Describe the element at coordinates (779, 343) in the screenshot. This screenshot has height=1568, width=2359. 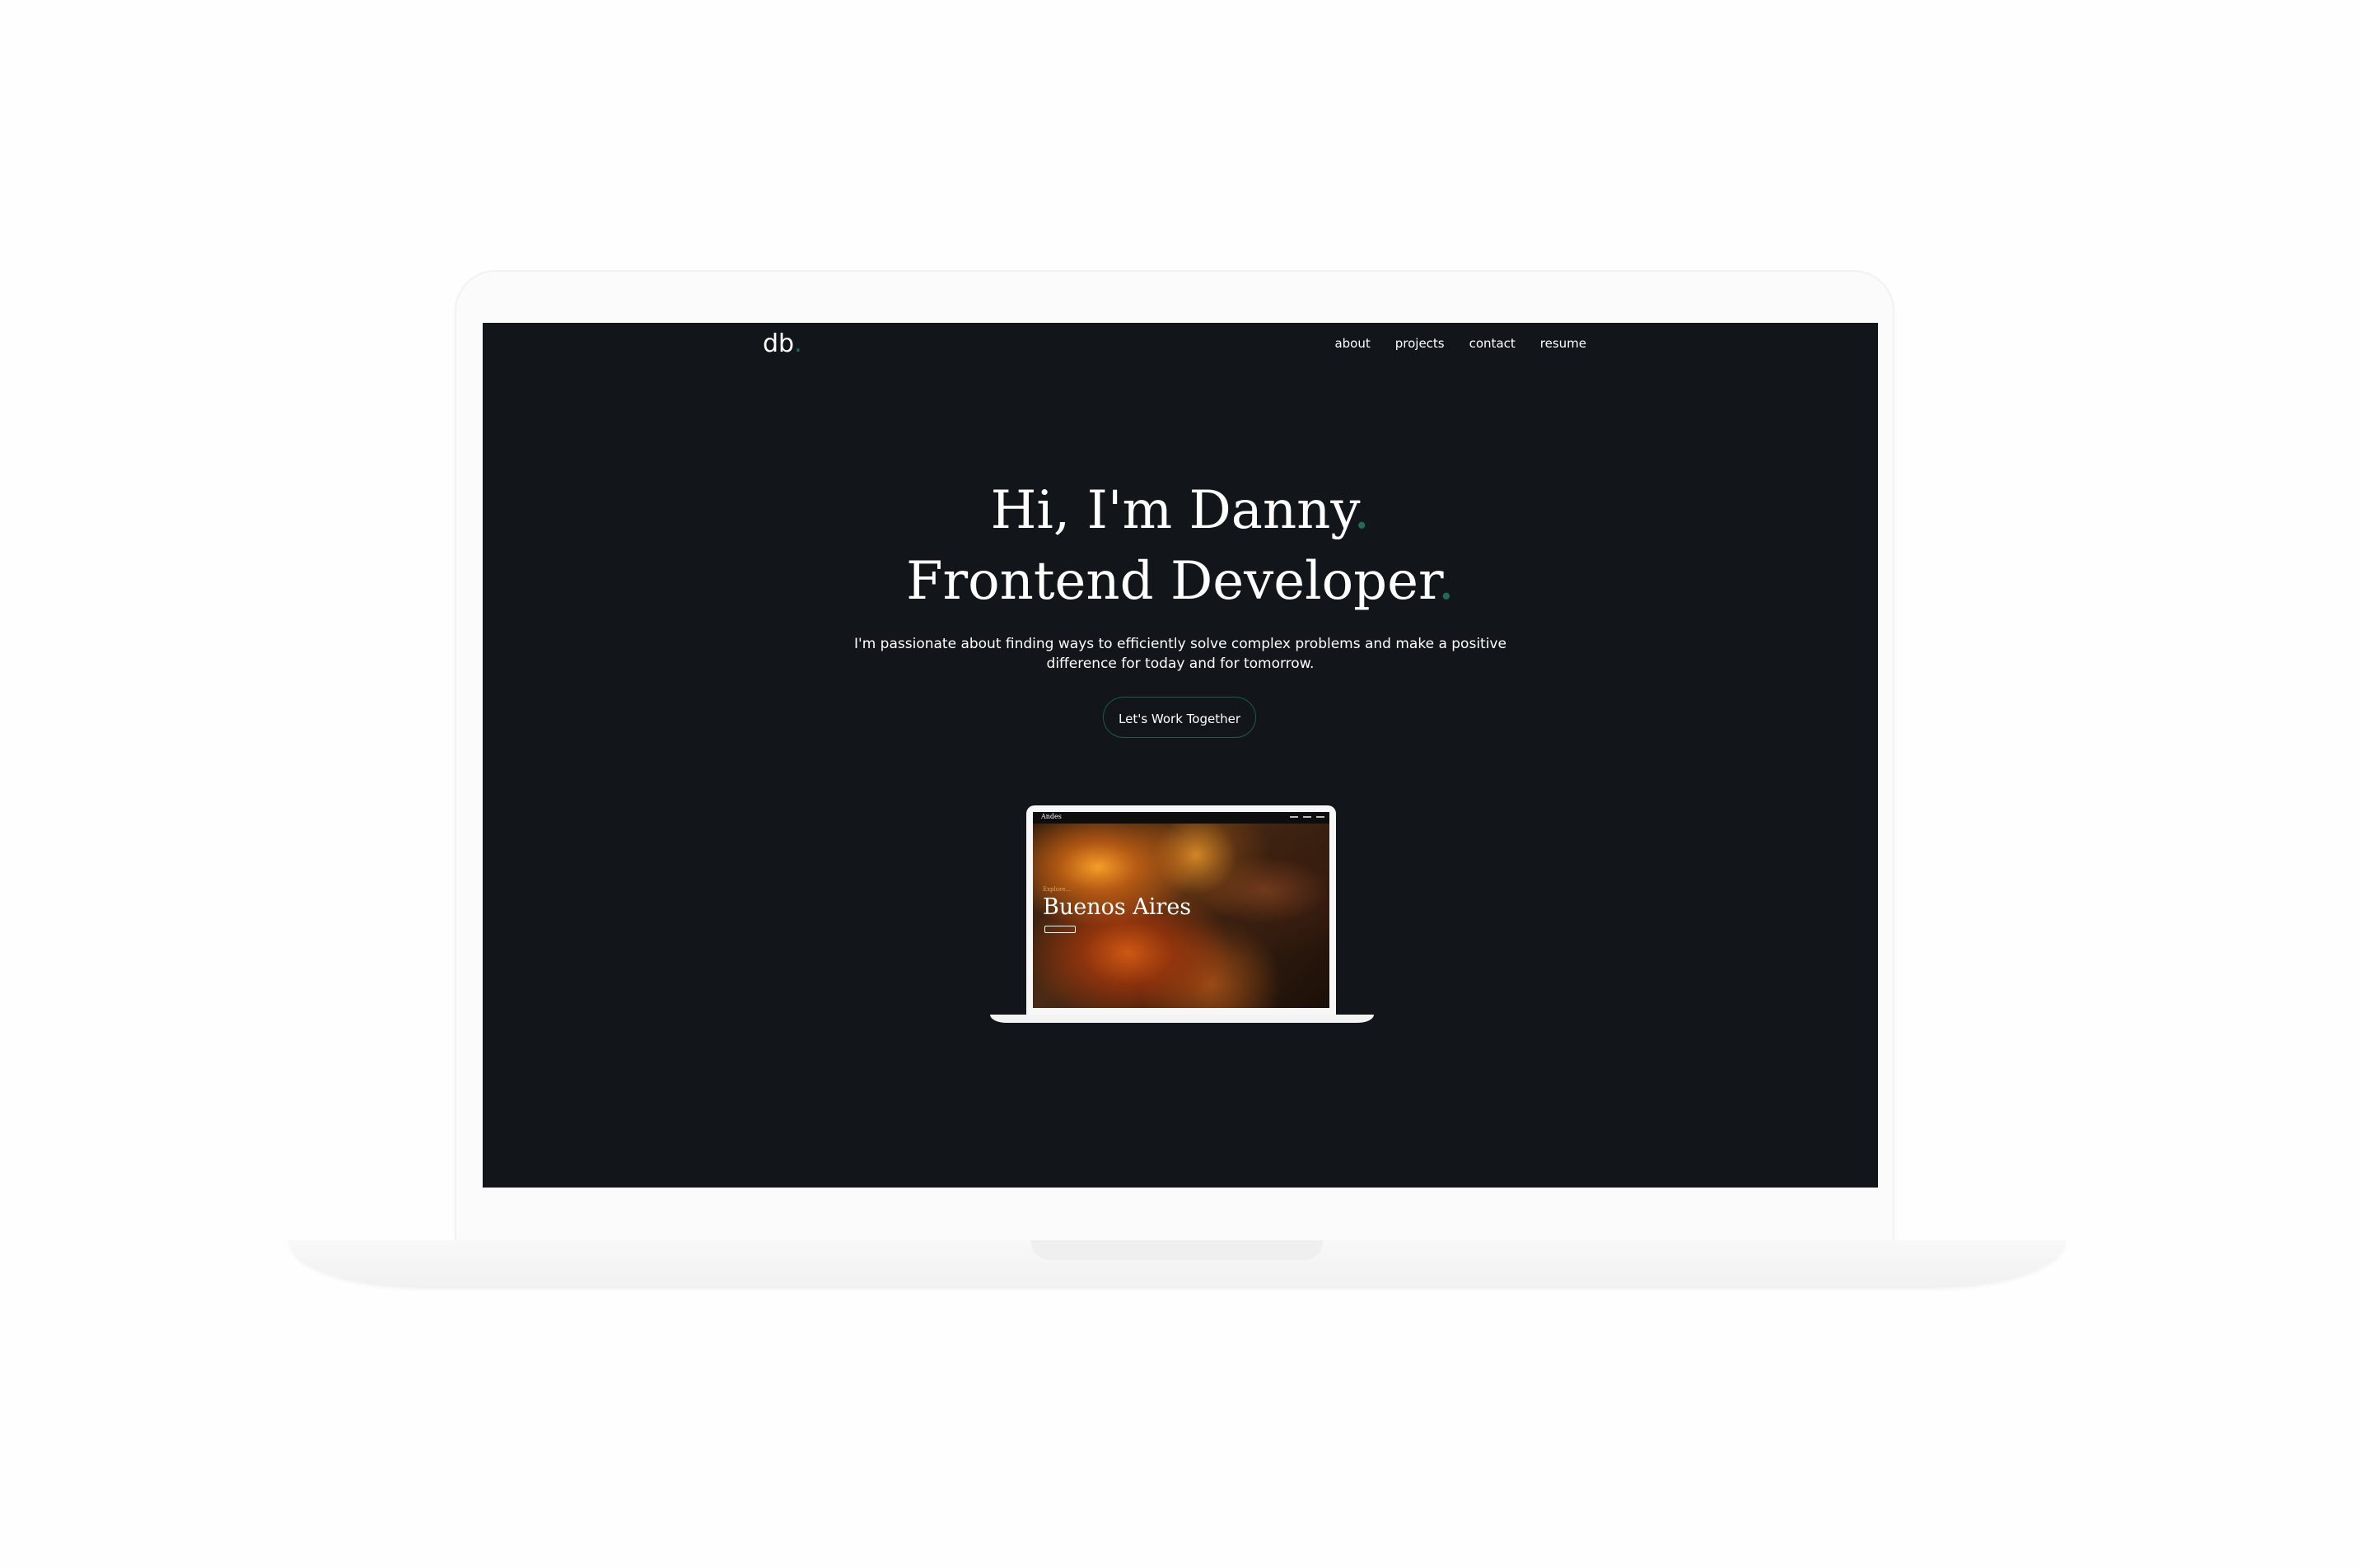
I see `site-logo-text: db` at that location.